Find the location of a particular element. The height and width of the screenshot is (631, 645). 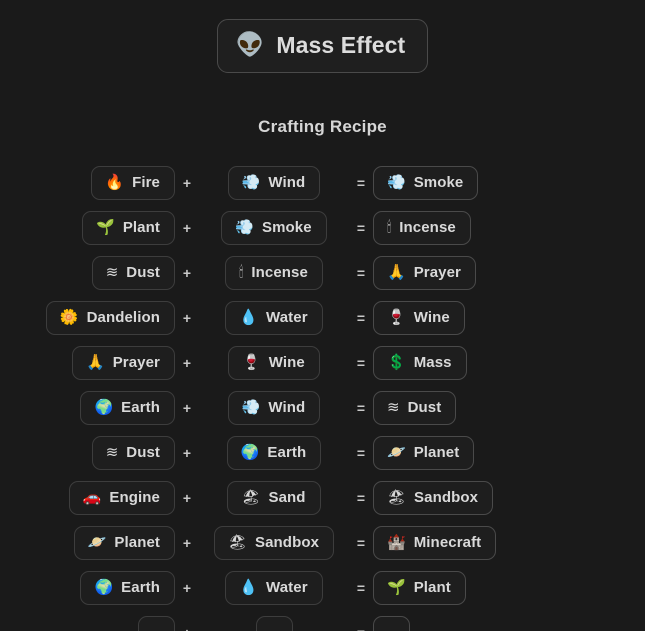

recipe-ingredient-a: 🌱 Plant is located at coordinates (87, 227).